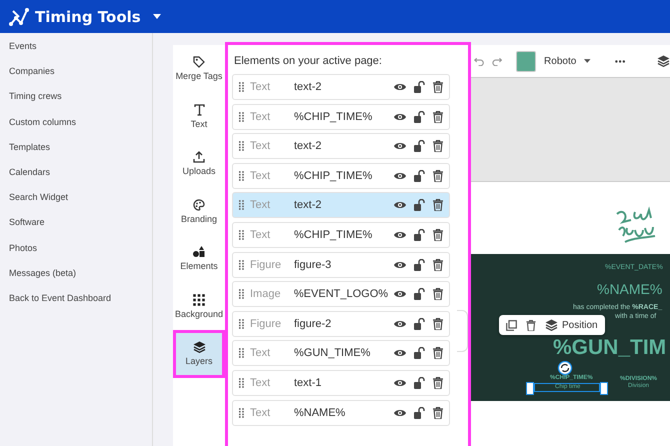 The width and height of the screenshot is (670, 446). What do you see at coordinates (266, 264) in the screenshot?
I see `layer-type: Figure` at bounding box center [266, 264].